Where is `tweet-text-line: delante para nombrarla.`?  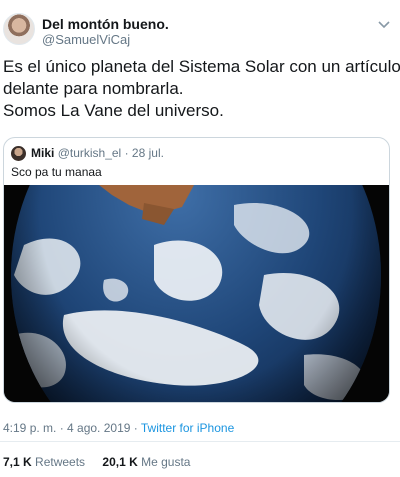 tweet-text-line: delante para nombrarla. is located at coordinates (93, 88).